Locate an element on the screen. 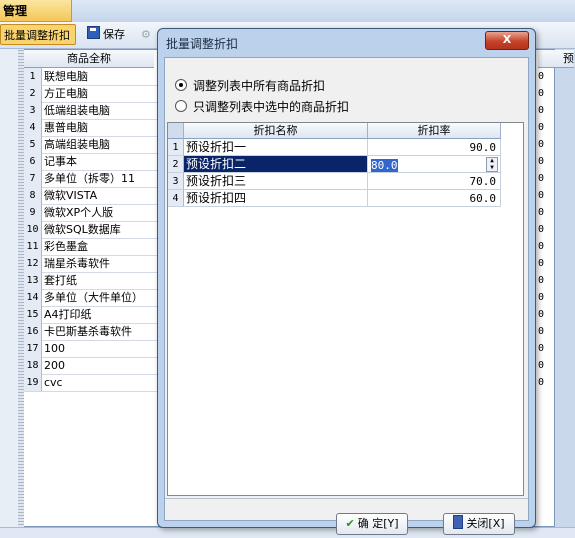  row-number: 9 is located at coordinates (33, 212).